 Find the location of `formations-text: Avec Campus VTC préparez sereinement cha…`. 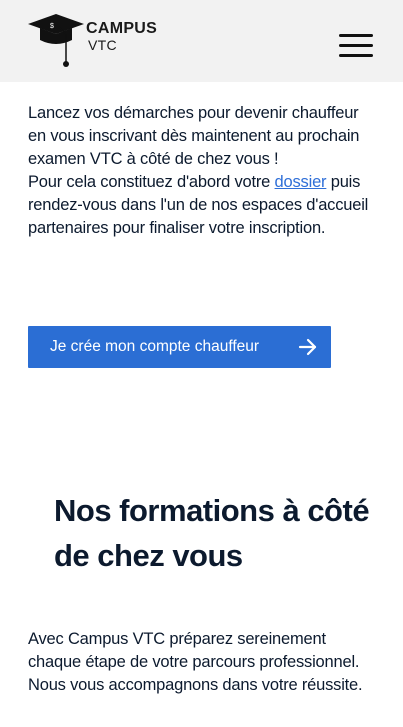

formations-text: Avec Campus VTC préparez sereinement cha… is located at coordinates (195, 662).